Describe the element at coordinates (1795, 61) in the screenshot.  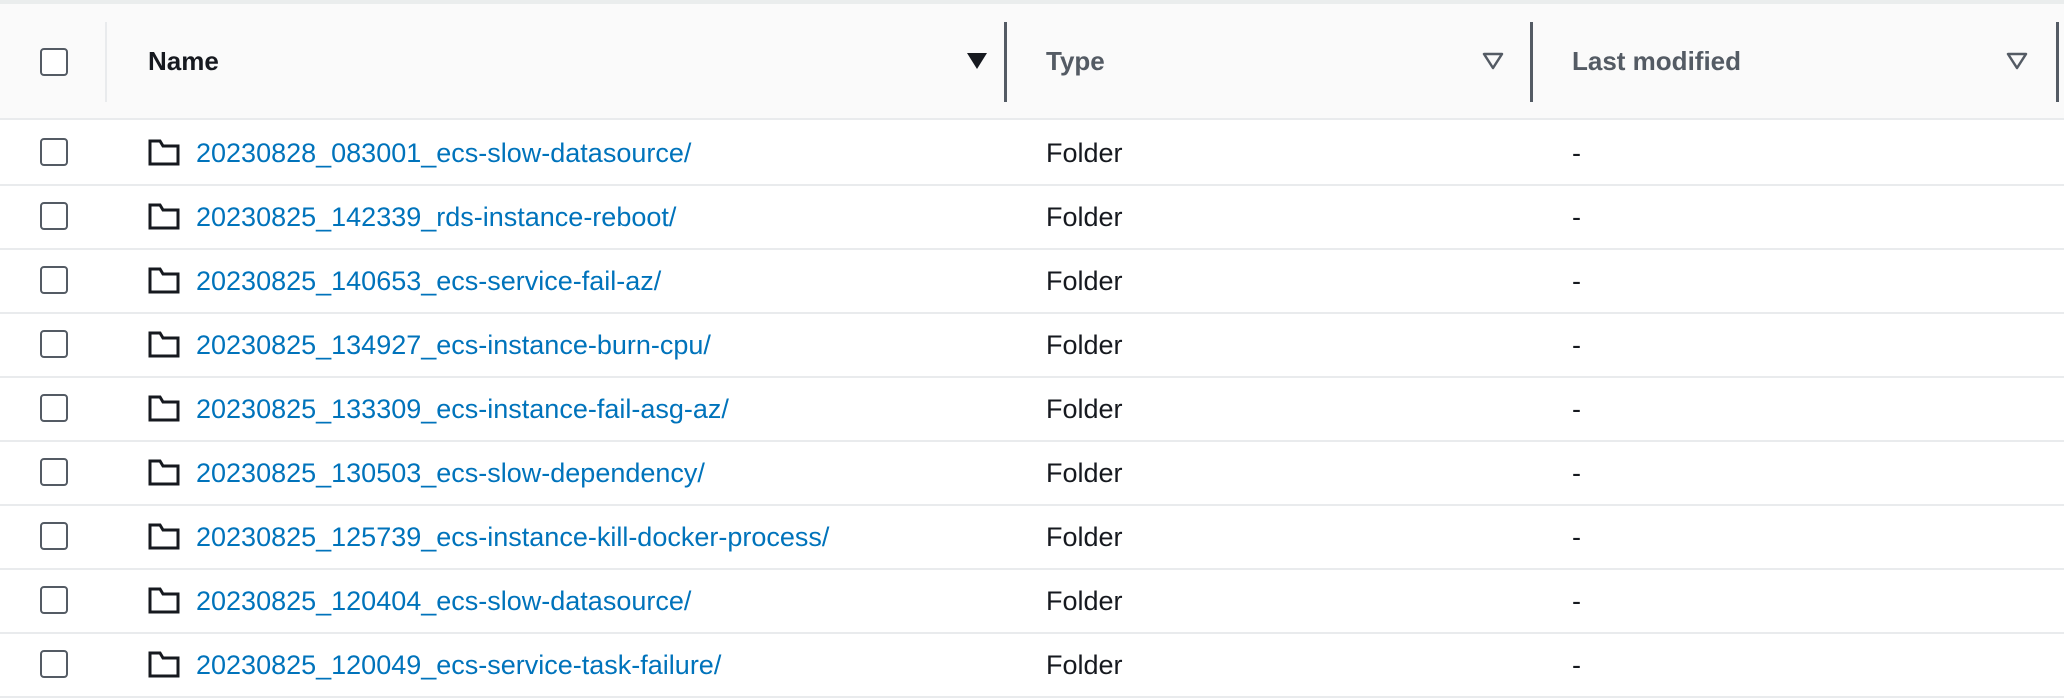
I see `column-header-last-modified: Last modified` at that location.